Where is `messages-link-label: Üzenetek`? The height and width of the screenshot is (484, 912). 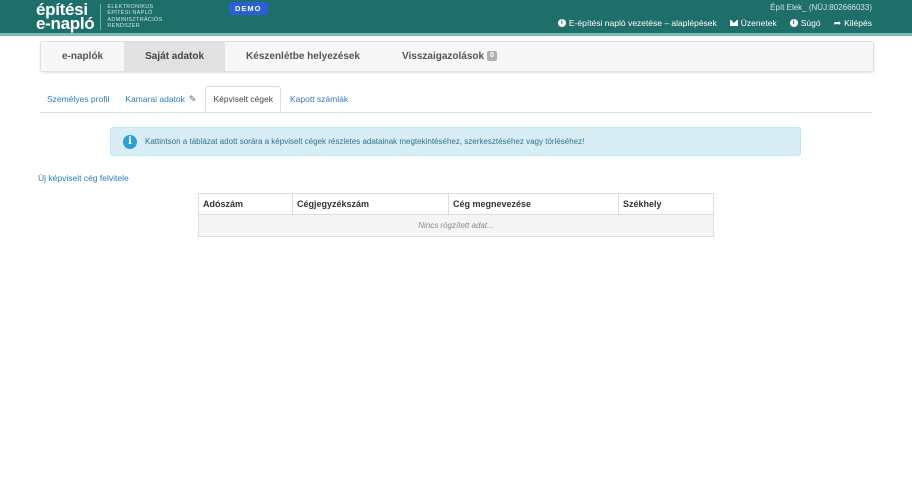
messages-link-label: Üzenetek is located at coordinates (758, 23).